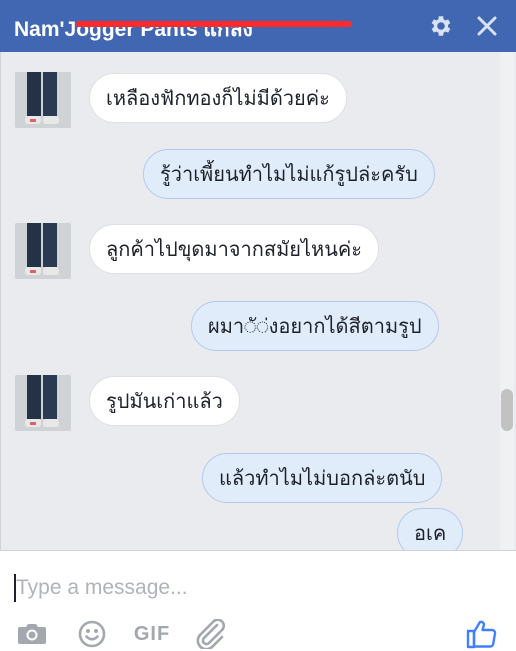 Image resolution: width=516 pixels, height=651 pixels. I want to click on emoji-icon, so click(92, 634).